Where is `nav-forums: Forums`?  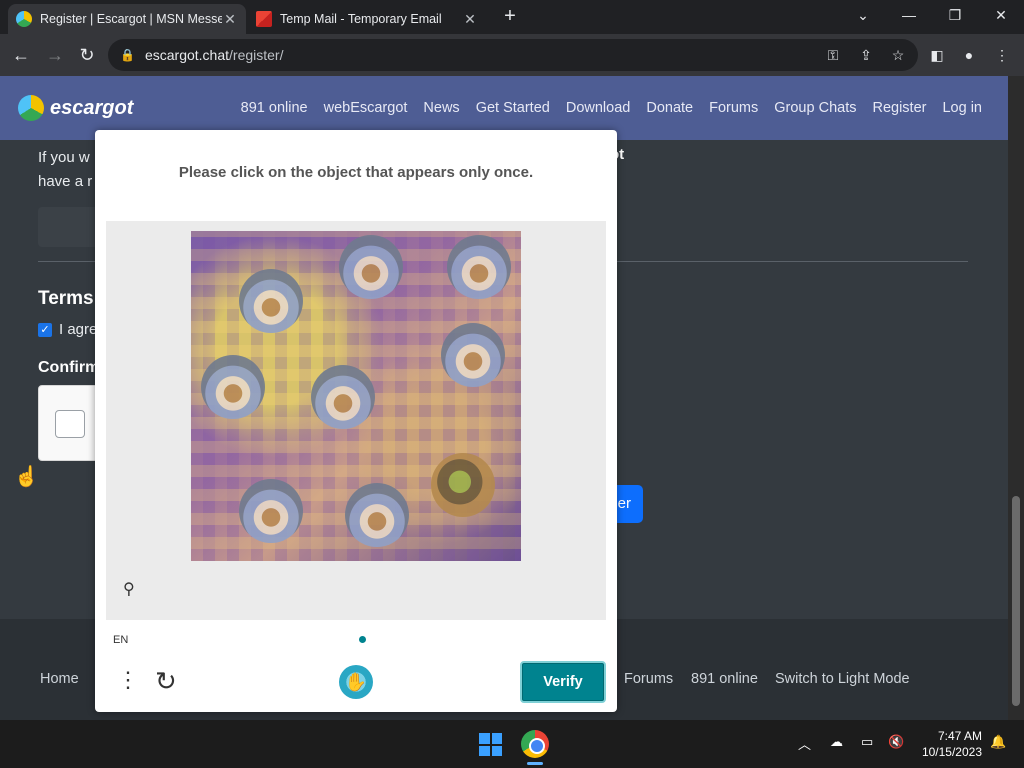
nav-forums: Forums is located at coordinates (733, 108).